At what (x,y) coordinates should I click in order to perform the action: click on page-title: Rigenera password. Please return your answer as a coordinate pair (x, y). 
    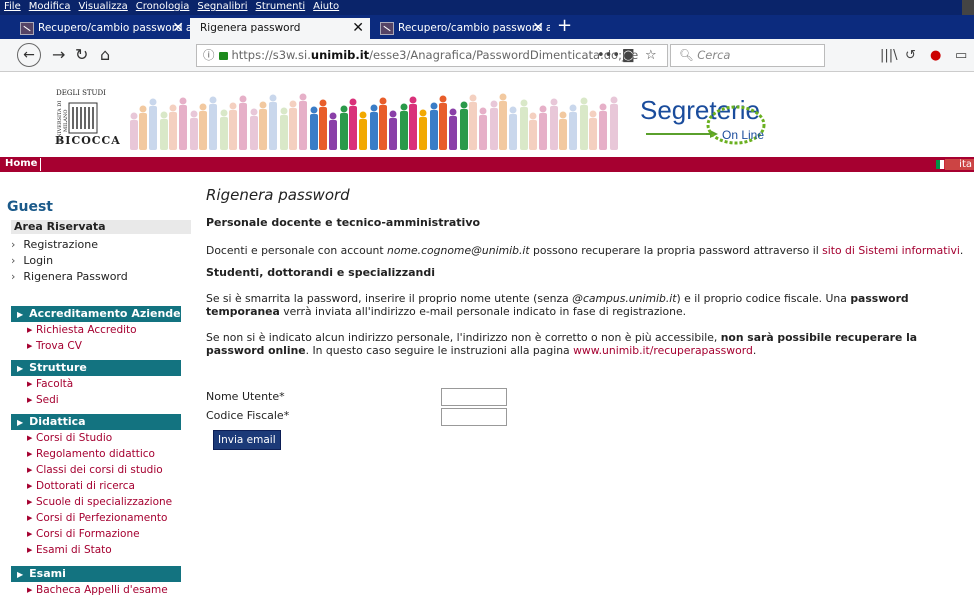
    Looking at the image, I should click on (278, 195).